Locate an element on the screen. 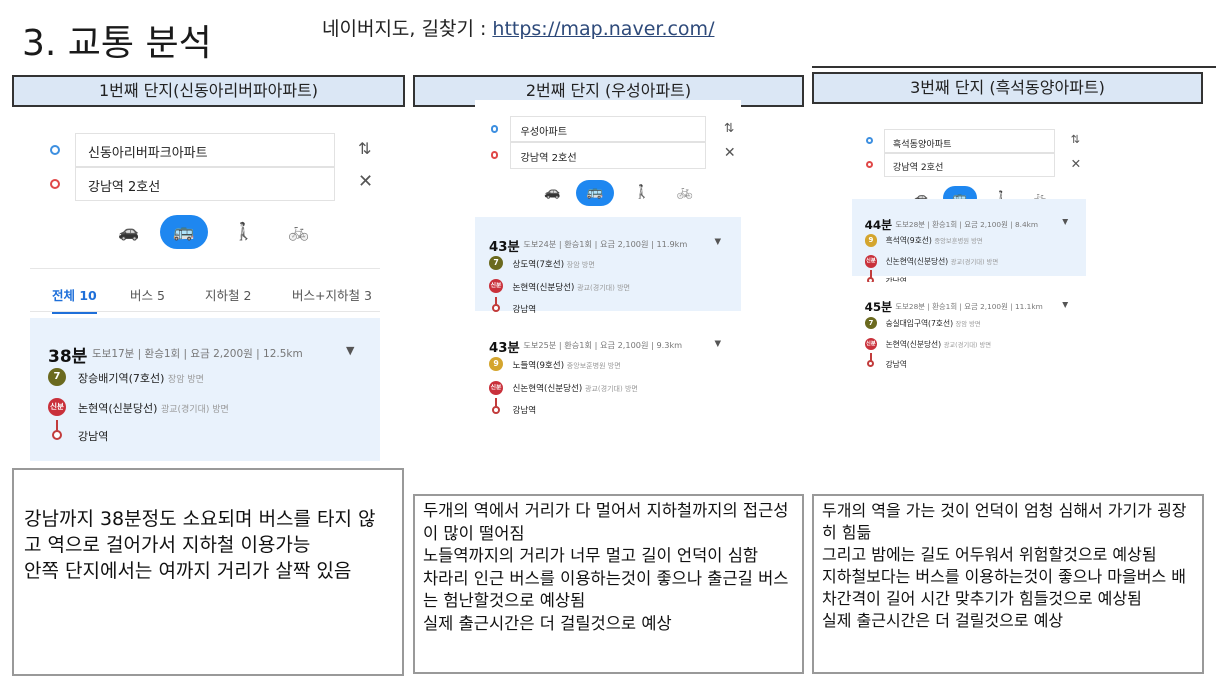 Image resolution: width=1216 pixels, height=684 pixels. origin-input: 신동아리버파크아파트 is located at coordinates (205, 150).